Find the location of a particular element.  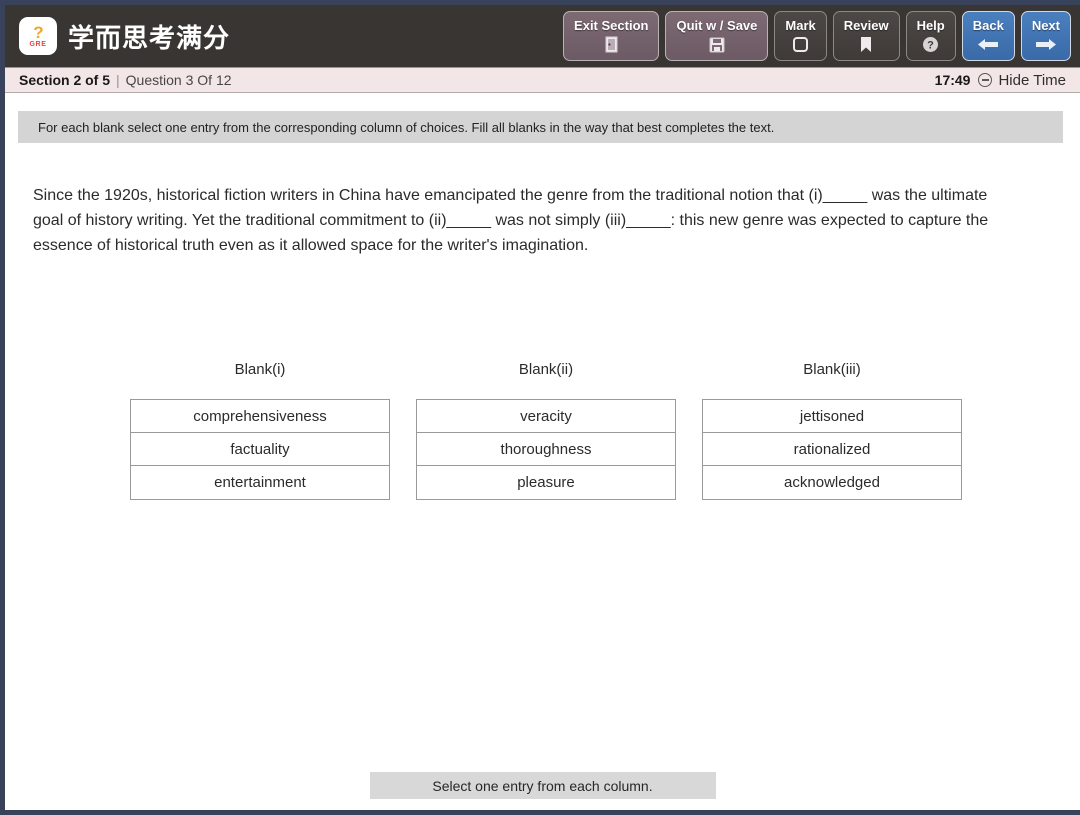

question-label: Question 3 Of 12 is located at coordinates (178, 80).